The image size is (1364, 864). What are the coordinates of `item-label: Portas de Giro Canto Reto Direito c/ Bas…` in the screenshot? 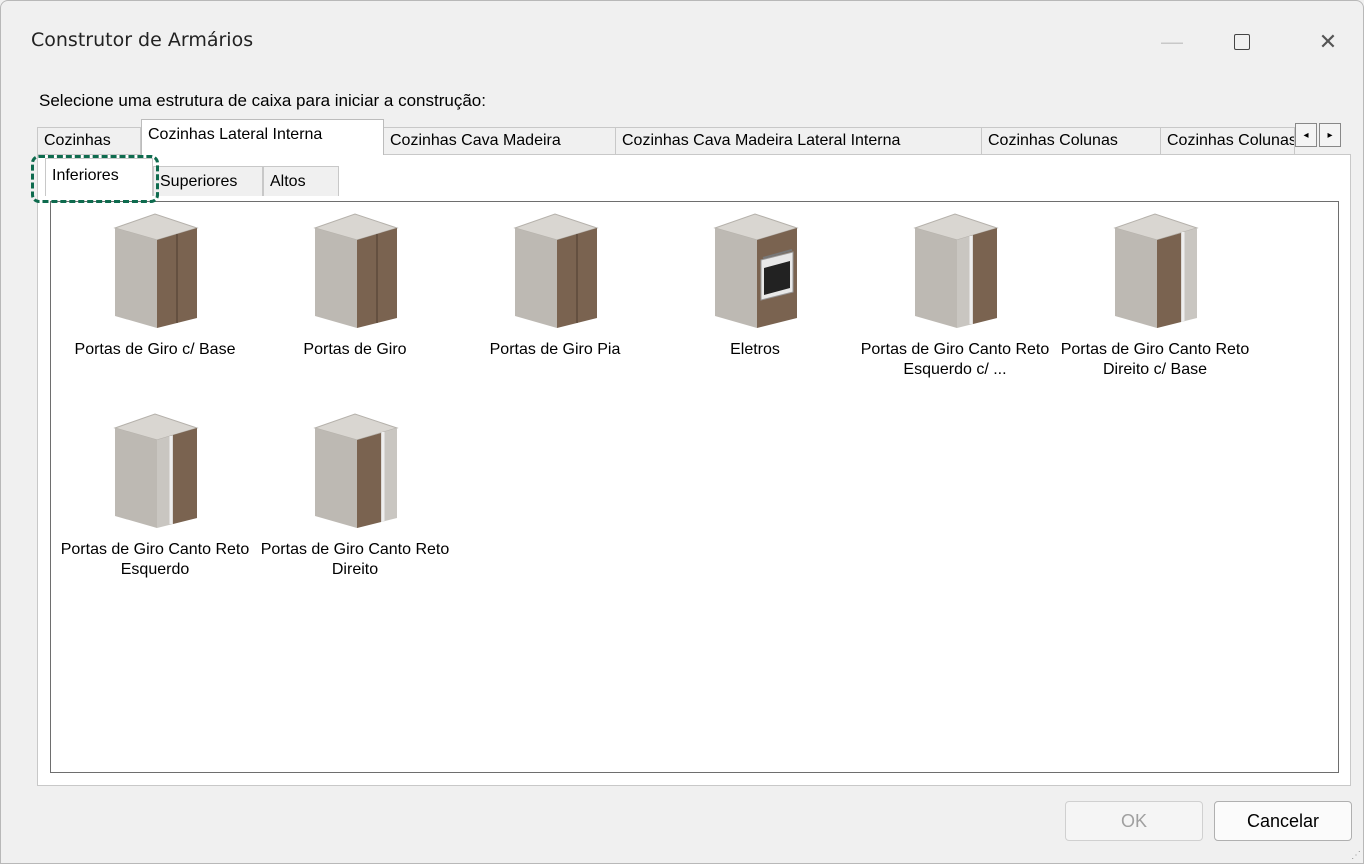 It's located at (1155, 359).